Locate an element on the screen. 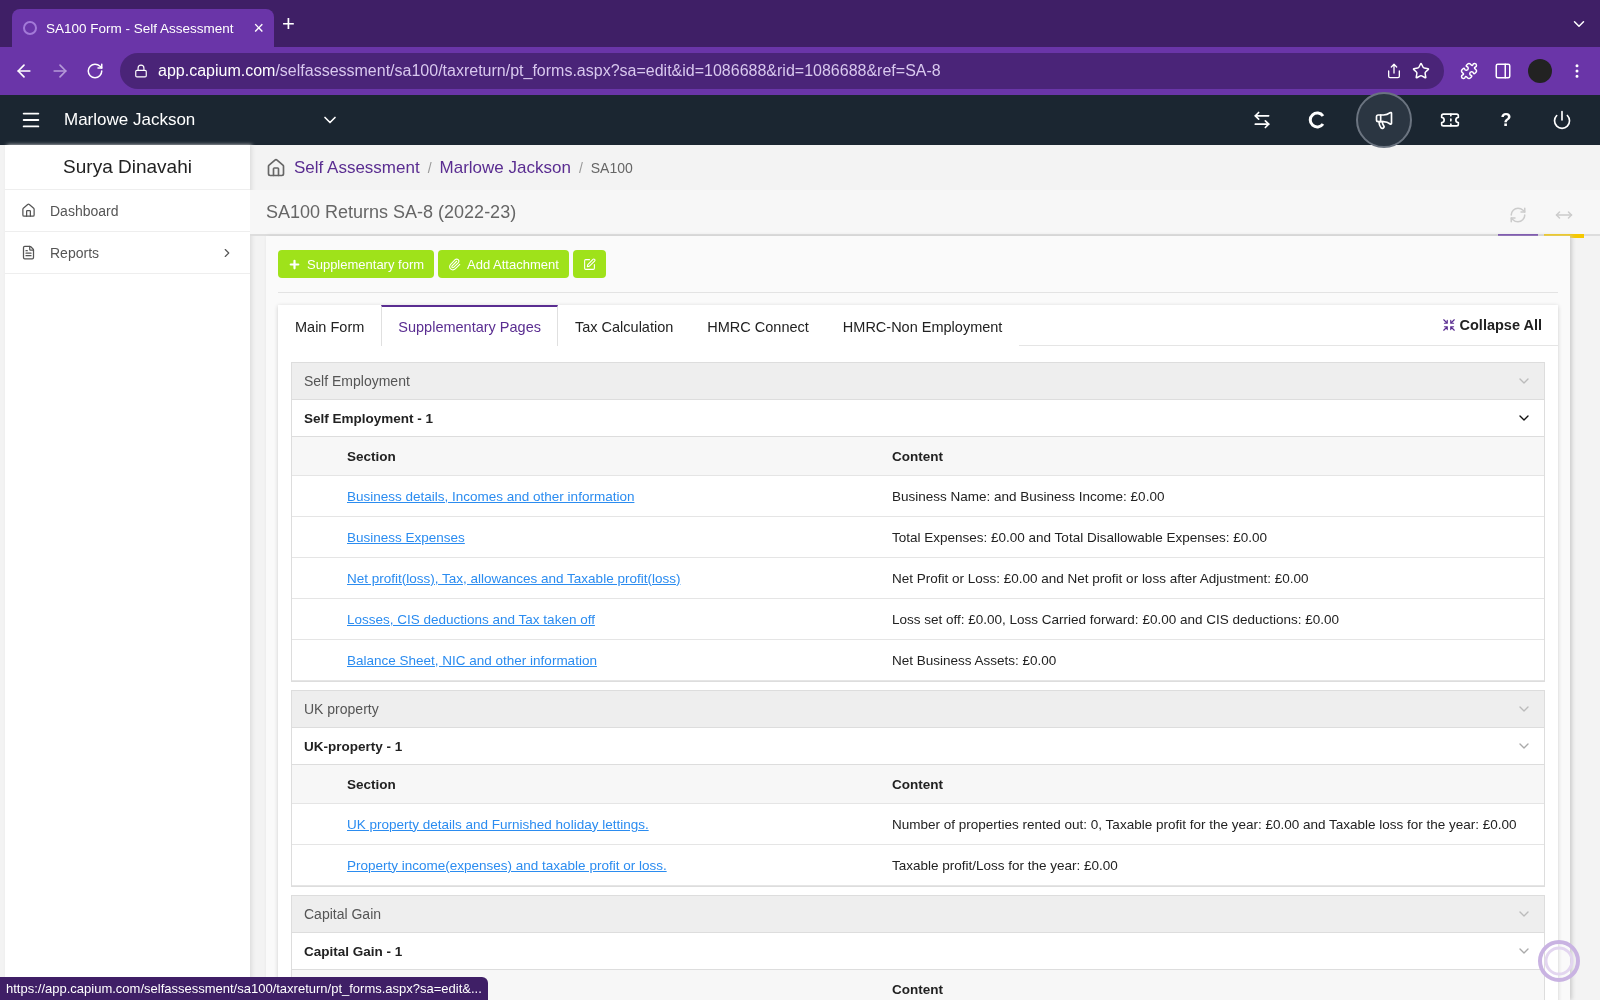 This screenshot has height=1000, width=1600. section-link: Business Expenses is located at coordinates (406, 537).